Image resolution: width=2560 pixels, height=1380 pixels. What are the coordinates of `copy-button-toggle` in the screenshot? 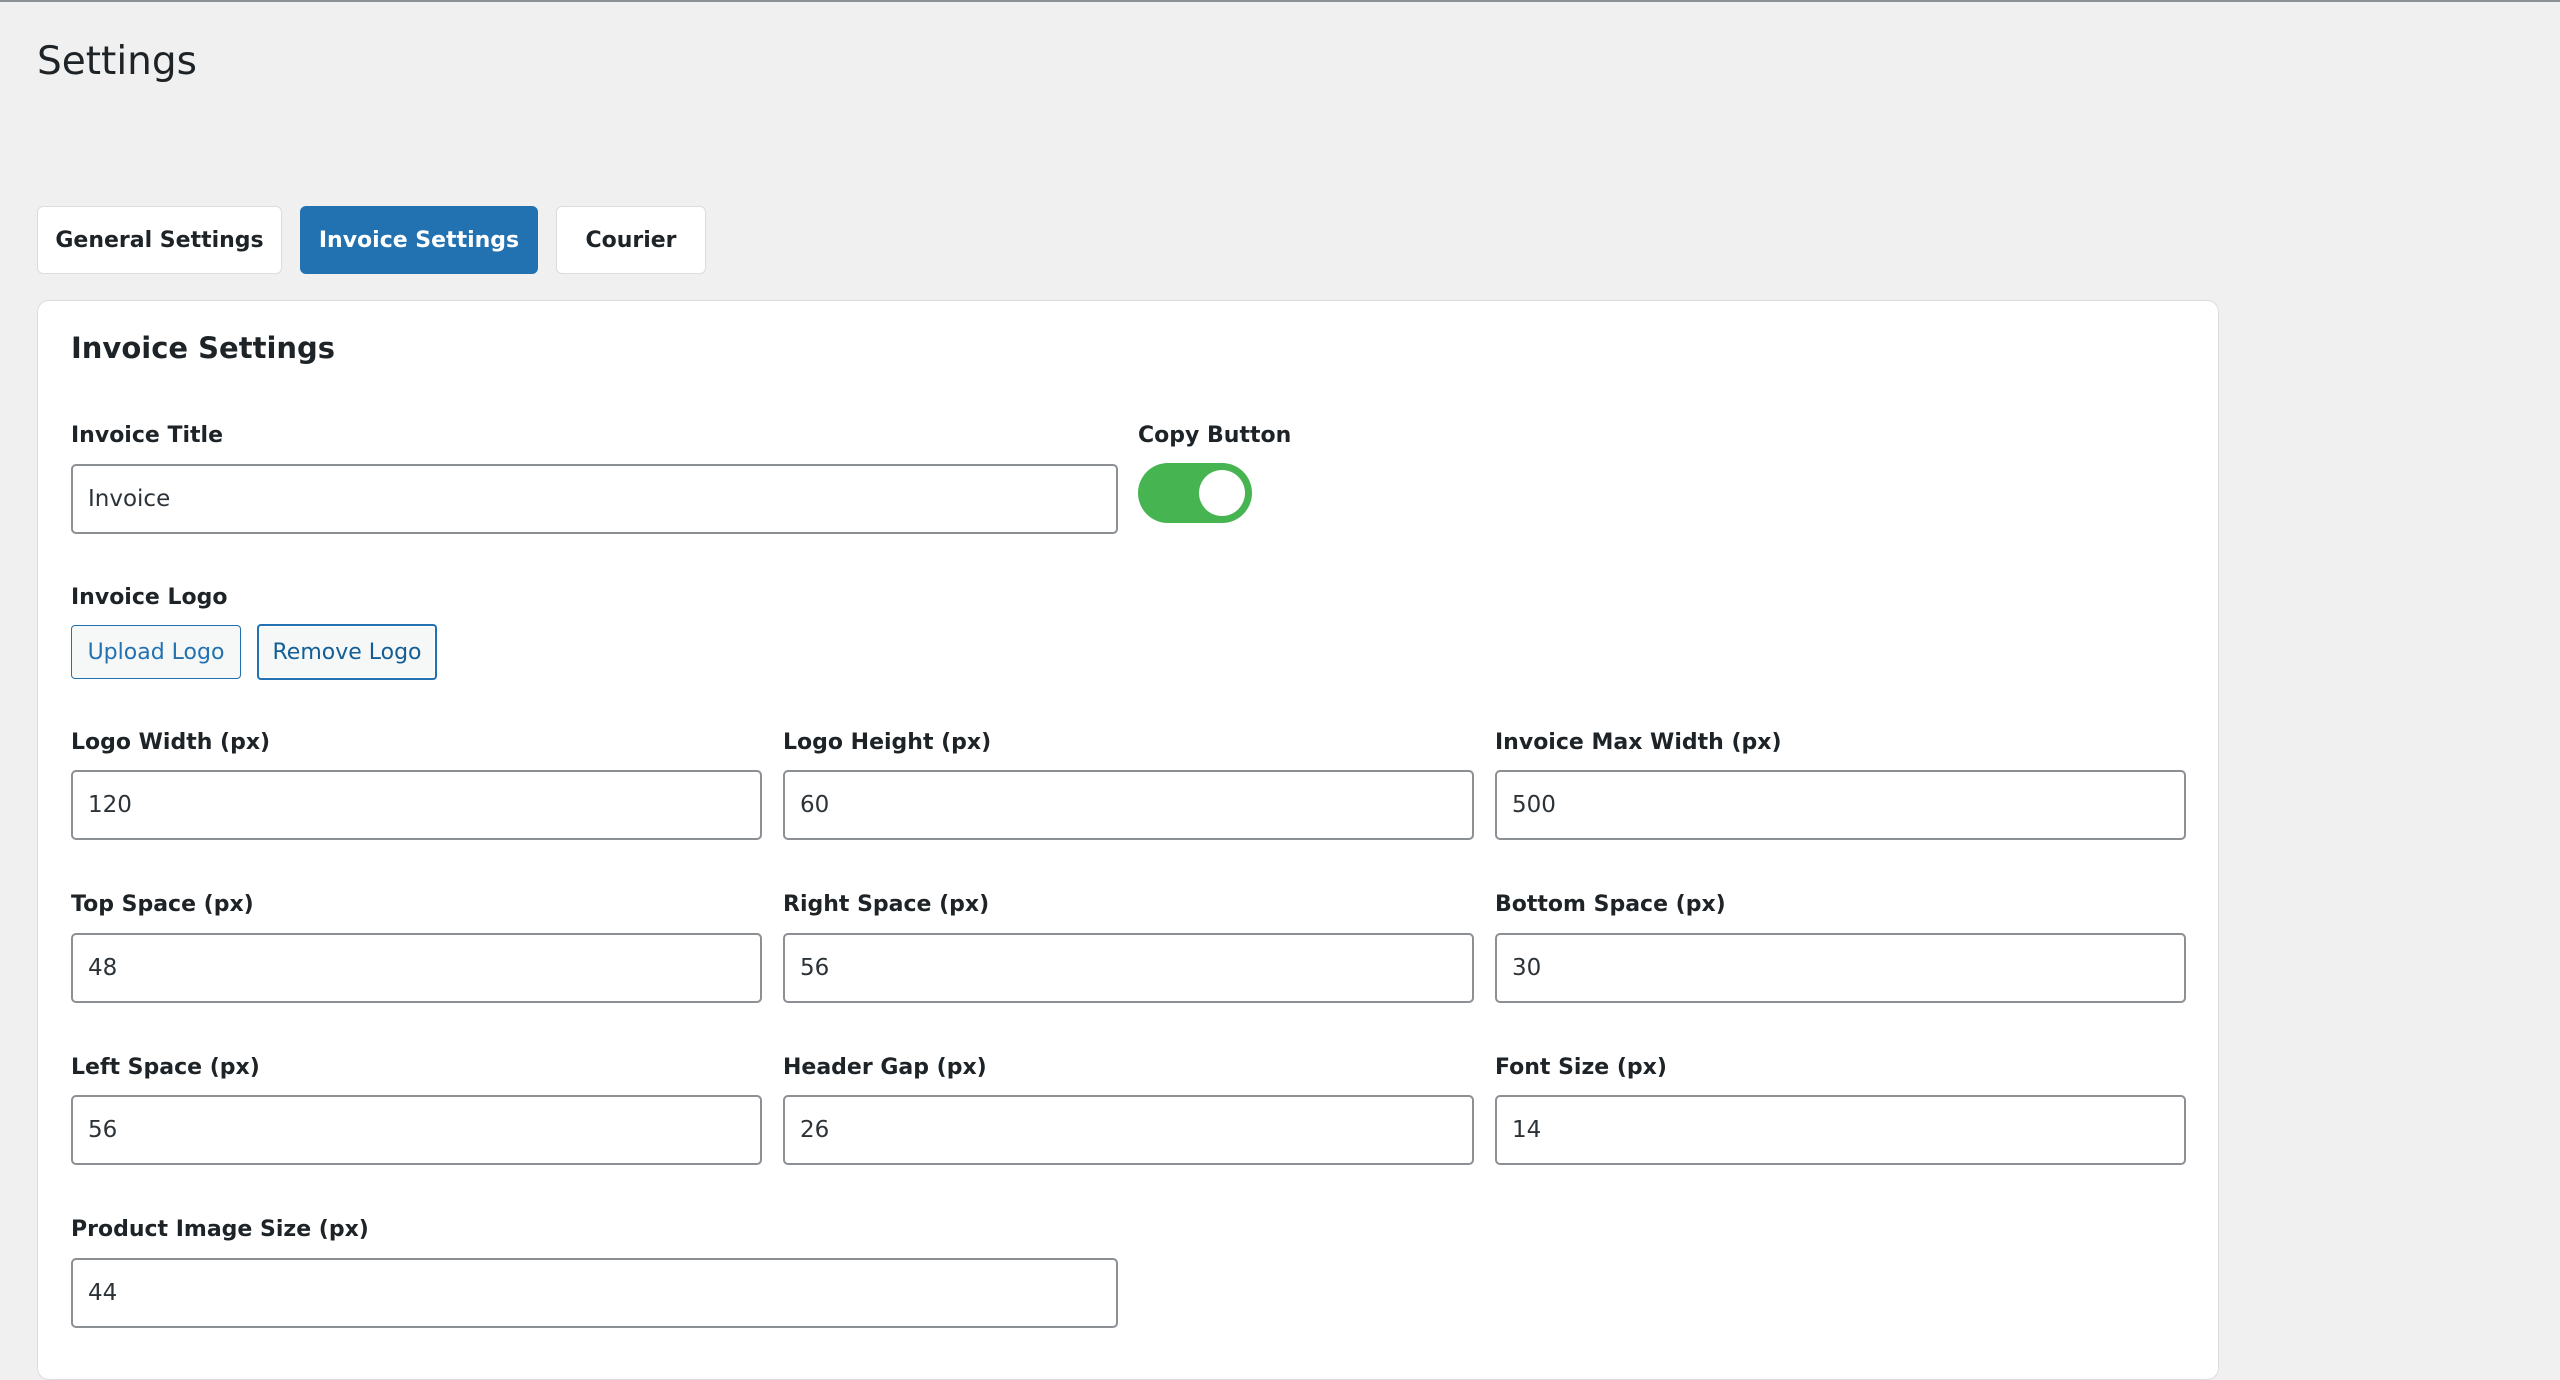 It's located at (1195, 493).